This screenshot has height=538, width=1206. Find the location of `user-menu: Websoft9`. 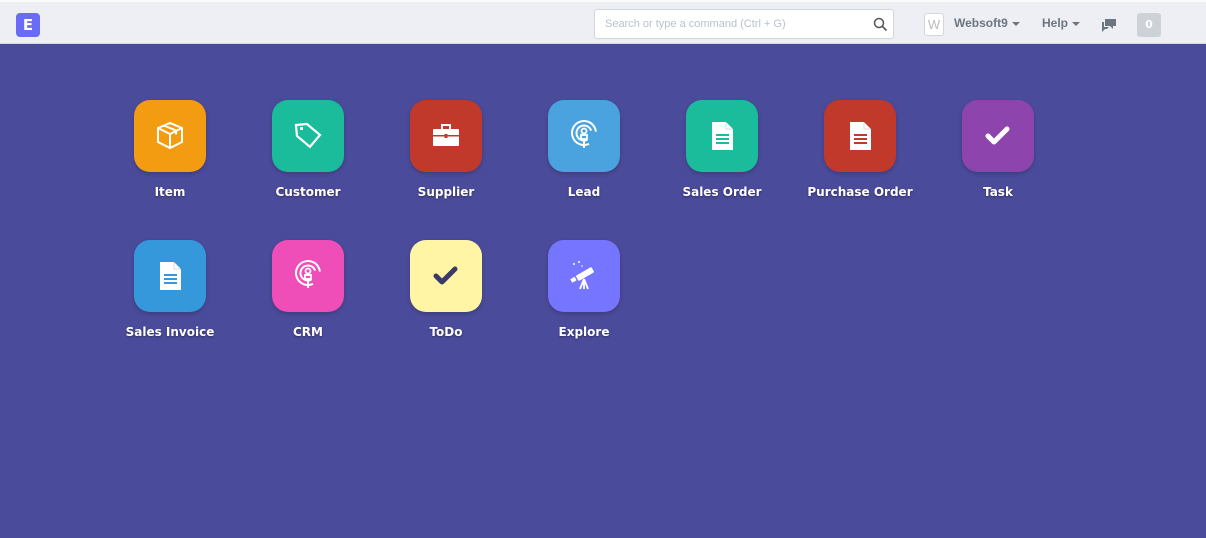

user-menu: Websoft9 is located at coordinates (987, 23).